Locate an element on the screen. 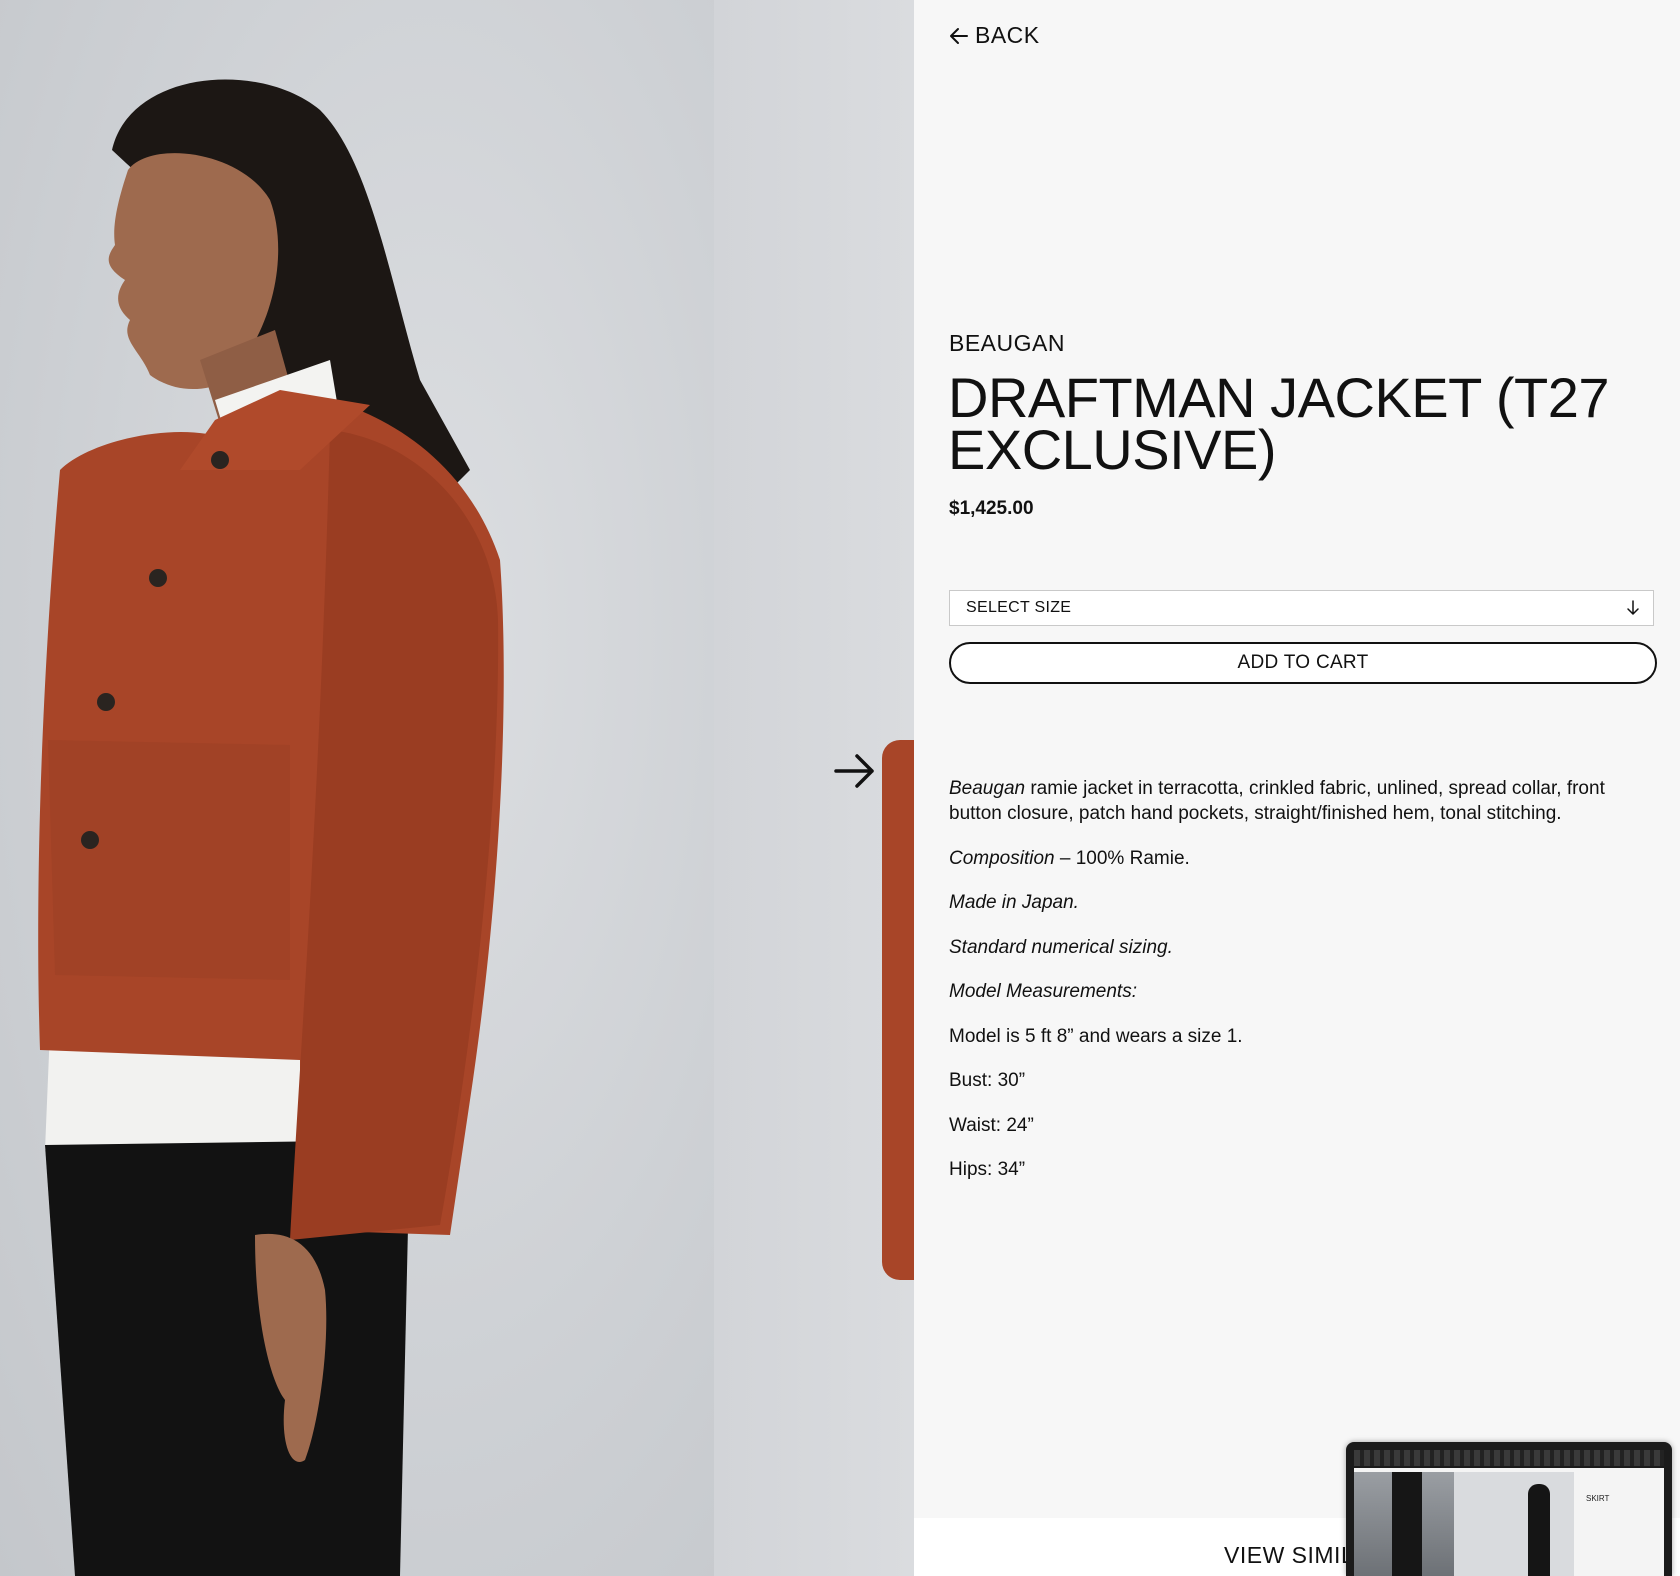 This screenshot has width=1680, height=1576. sizing-text: Standard numerical sizing. is located at coordinates (1061, 947).